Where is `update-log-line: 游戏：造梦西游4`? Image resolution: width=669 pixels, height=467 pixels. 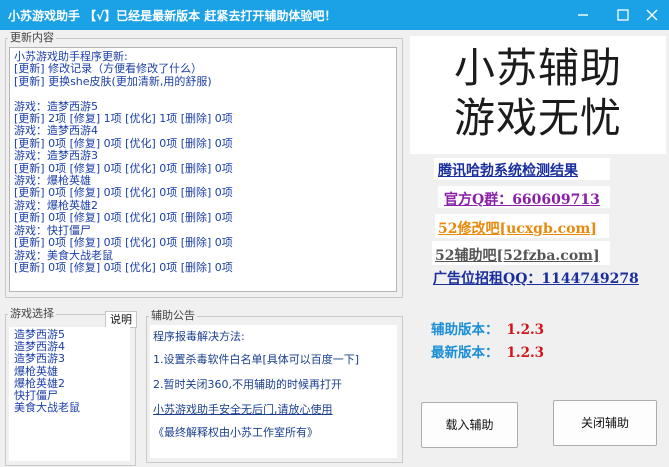
update-log-line: 游戏：造梦西游4 is located at coordinates (56, 131).